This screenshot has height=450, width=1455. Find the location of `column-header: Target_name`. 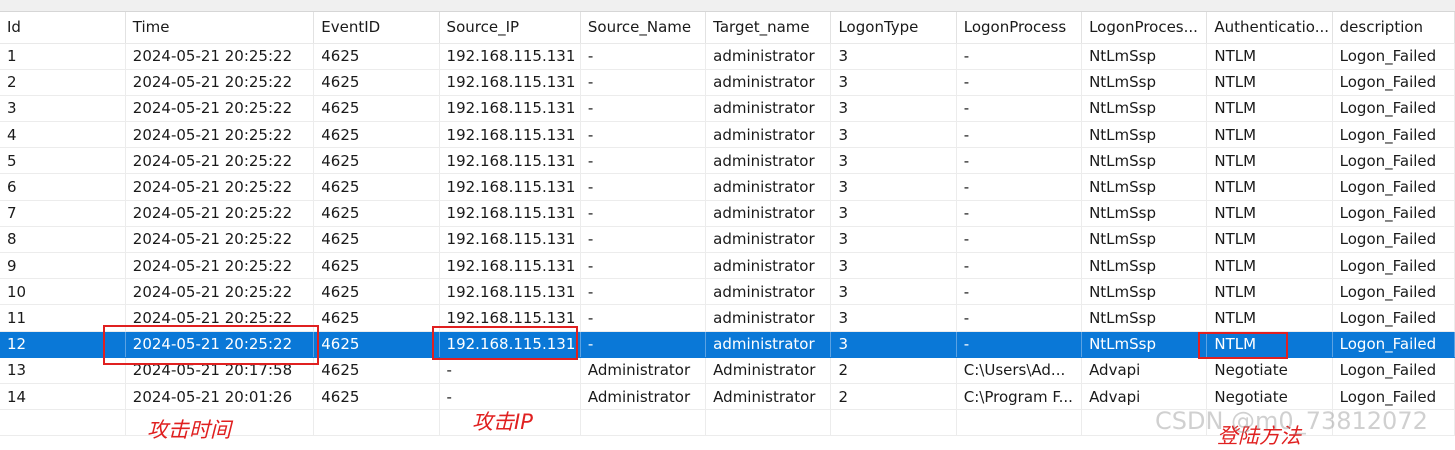

column-header: Target_name is located at coordinates (768, 28).